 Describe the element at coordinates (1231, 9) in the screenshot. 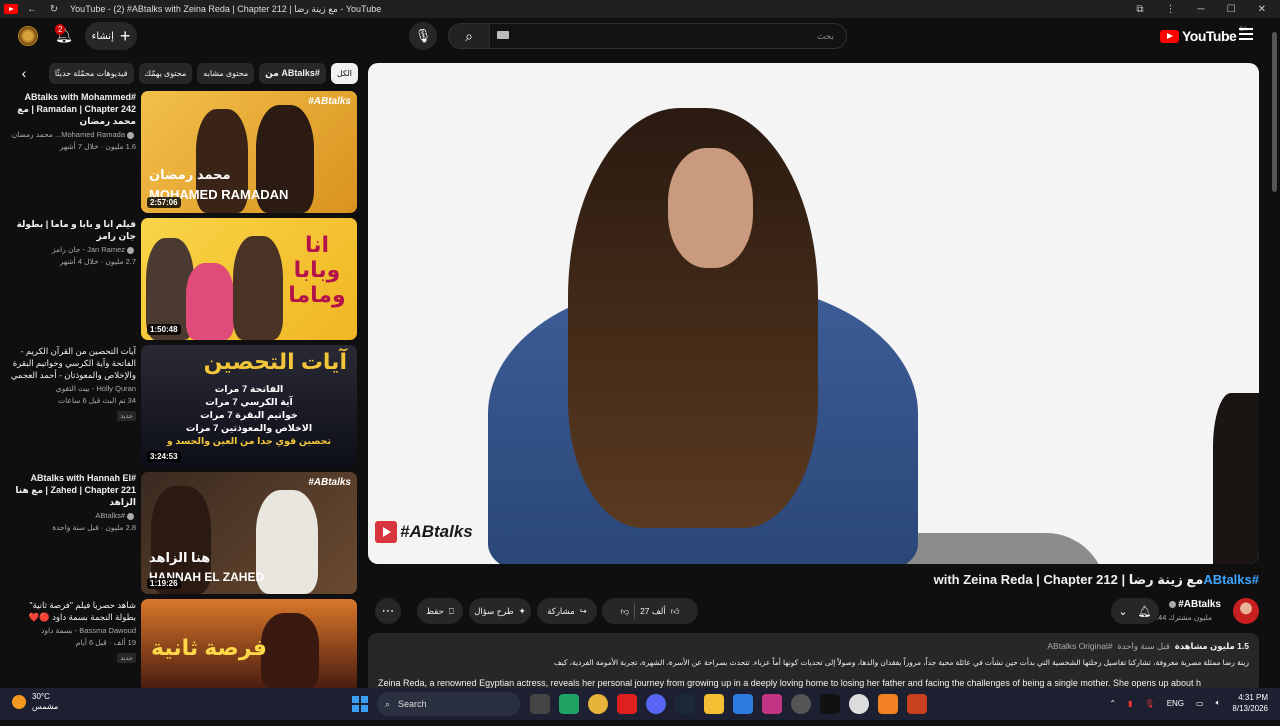

I see `maximize-icon: ☐` at that location.